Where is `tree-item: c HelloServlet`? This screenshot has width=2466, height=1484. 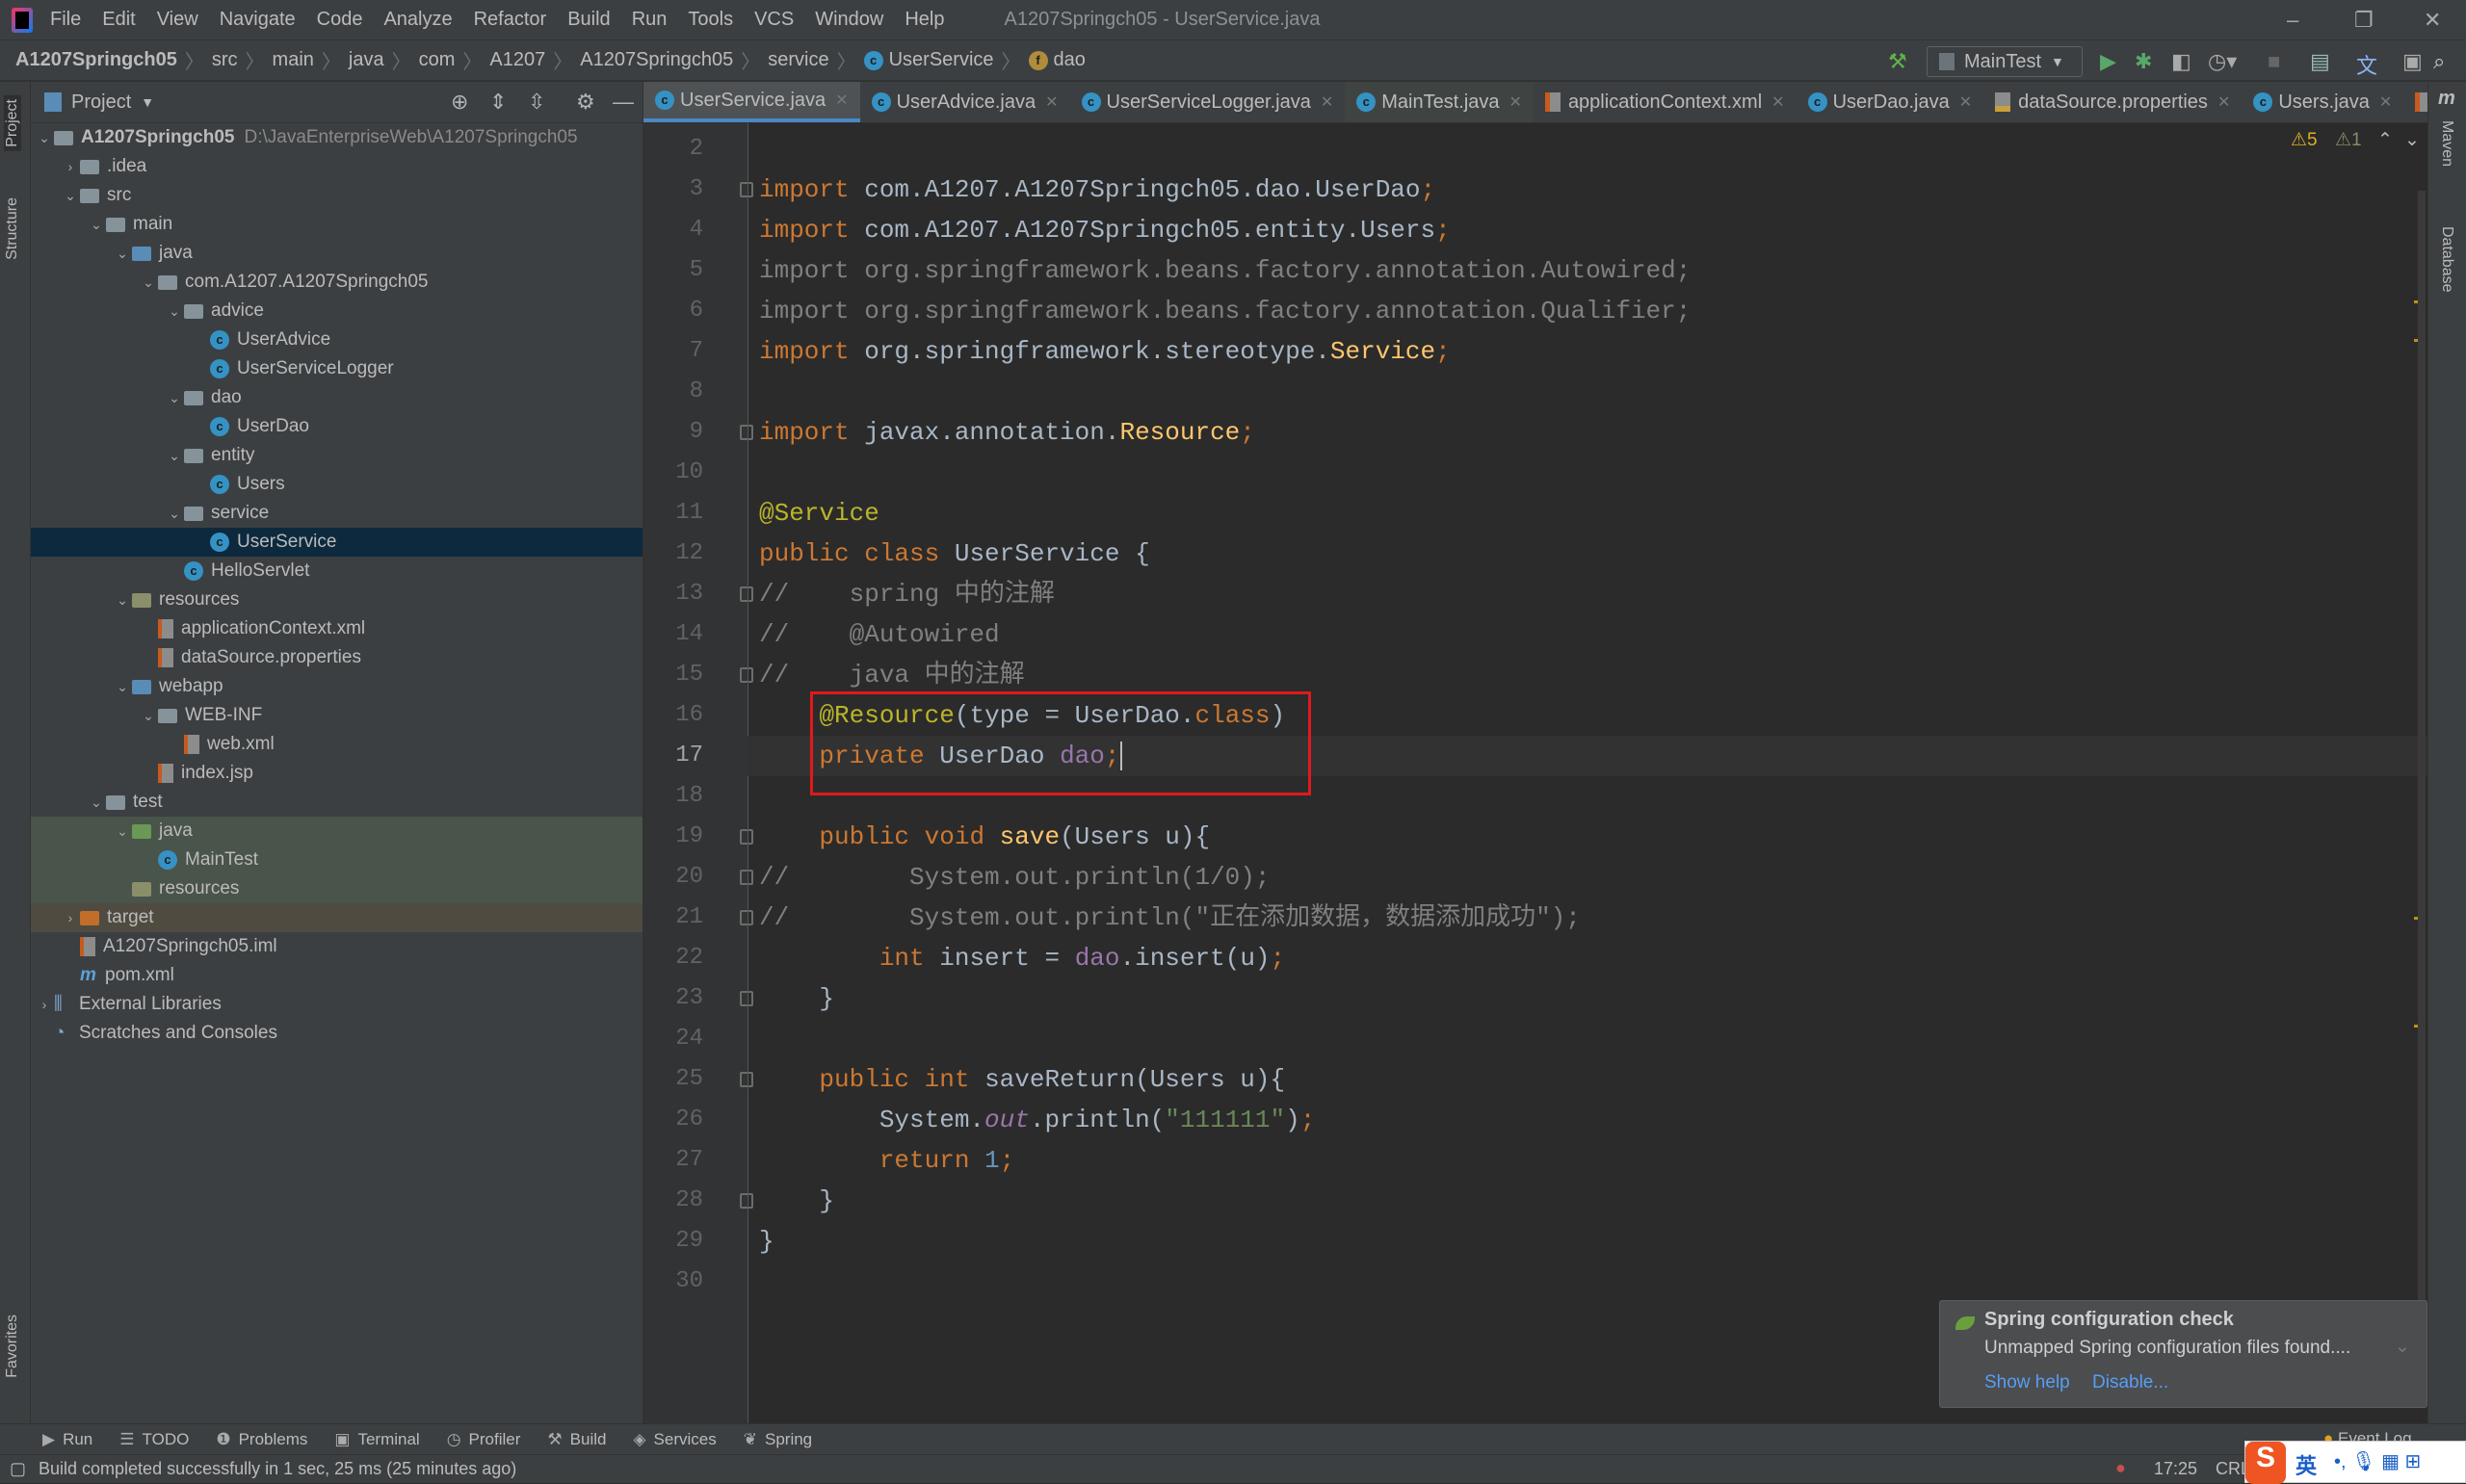 tree-item: c HelloServlet is located at coordinates (337, 571).